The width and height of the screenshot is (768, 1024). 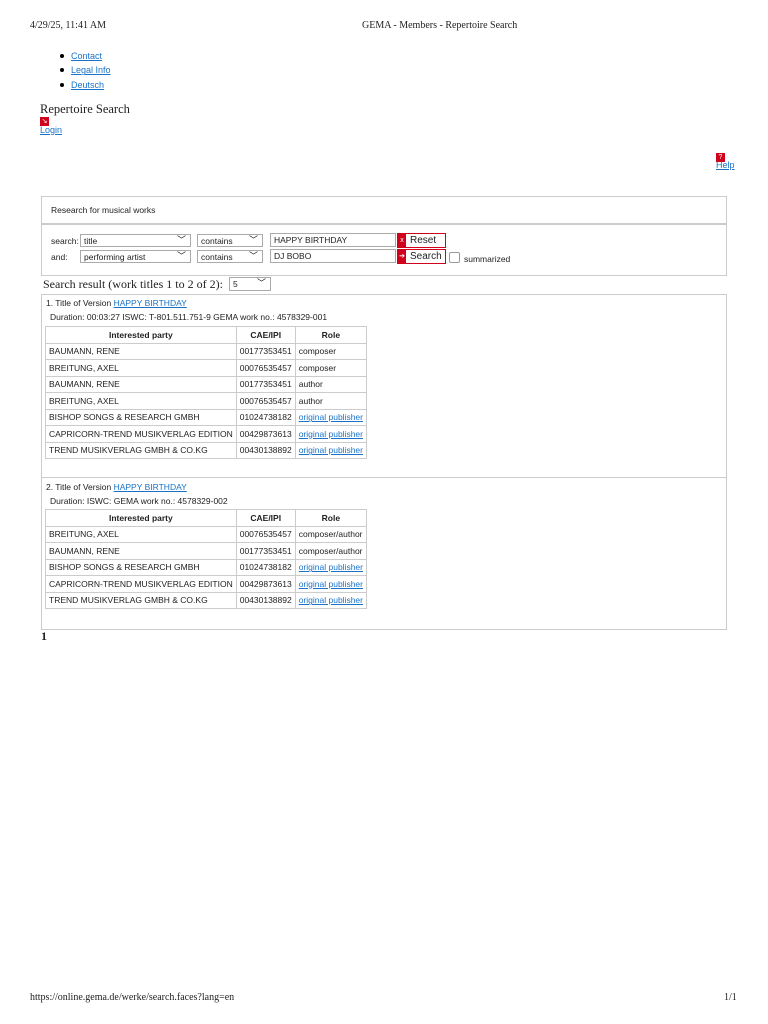 I want to click on search-button: ➔ Search, so click(x=421, y=256).